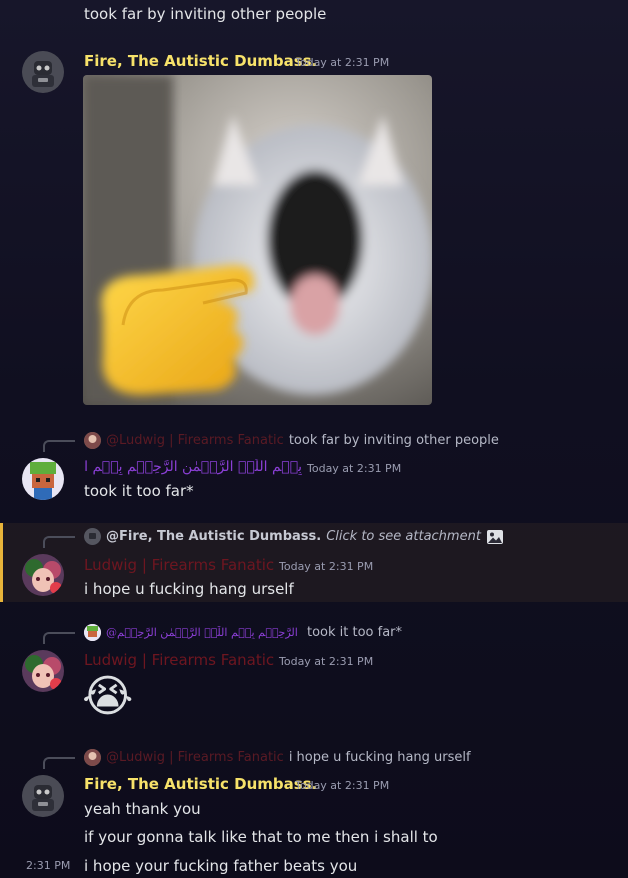 The height and width of the screenshot is (878, 628). Describe the element at coordinates (189, 589) in the screenshot. I see `message-text: i hope u fucking hang urself` at that location.